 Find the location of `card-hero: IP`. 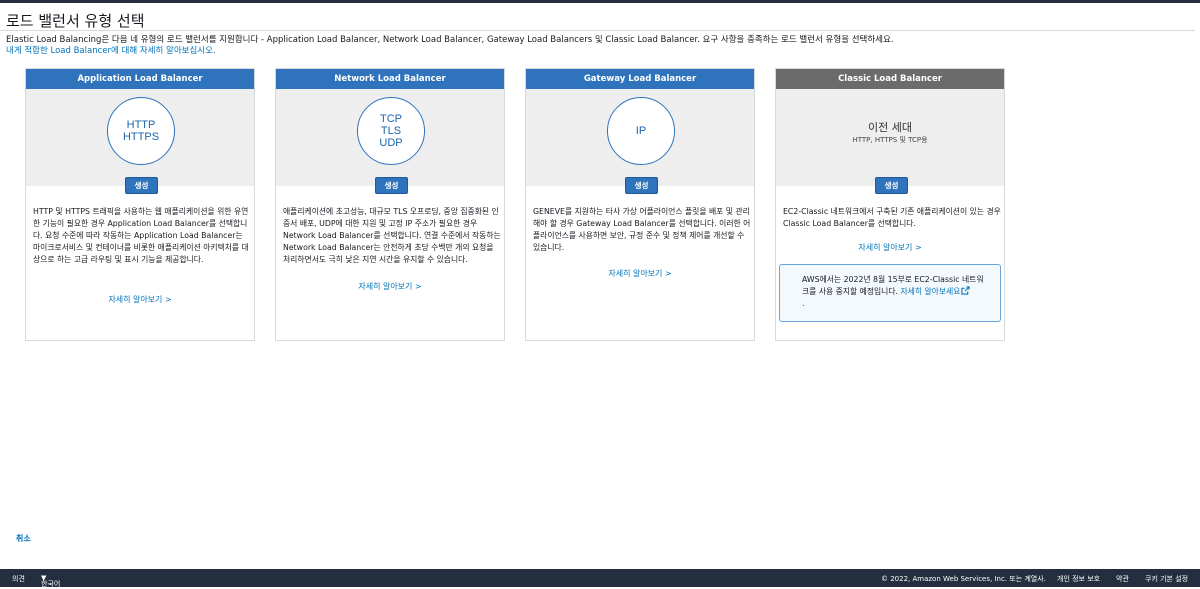

card-hero: IP is located at coordinates (640, 137).